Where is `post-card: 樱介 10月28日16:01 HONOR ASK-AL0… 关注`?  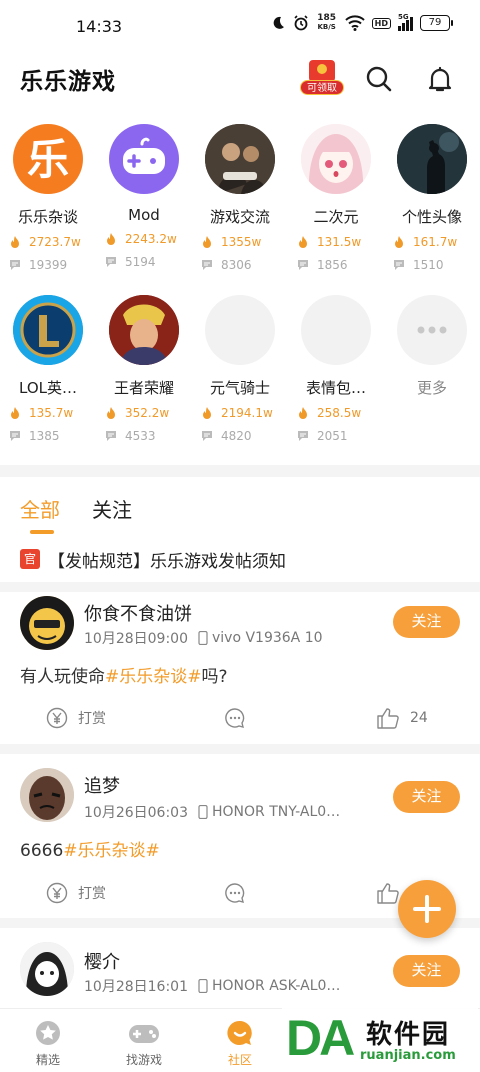 post-card: 樱介 10月28日16:01 HONOR ASK-AL0… 关注 is located at coordinates (240, 973).